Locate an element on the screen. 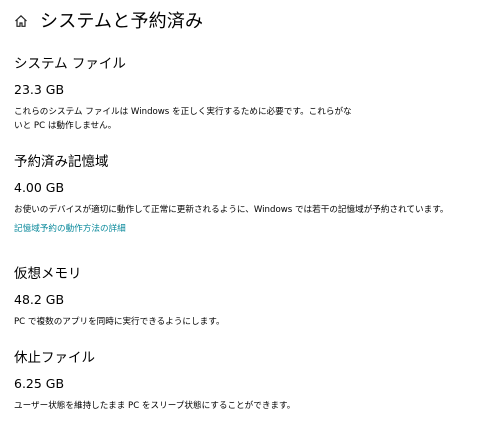  page-title: システムと予約済み is located at coordinates (122, 21).